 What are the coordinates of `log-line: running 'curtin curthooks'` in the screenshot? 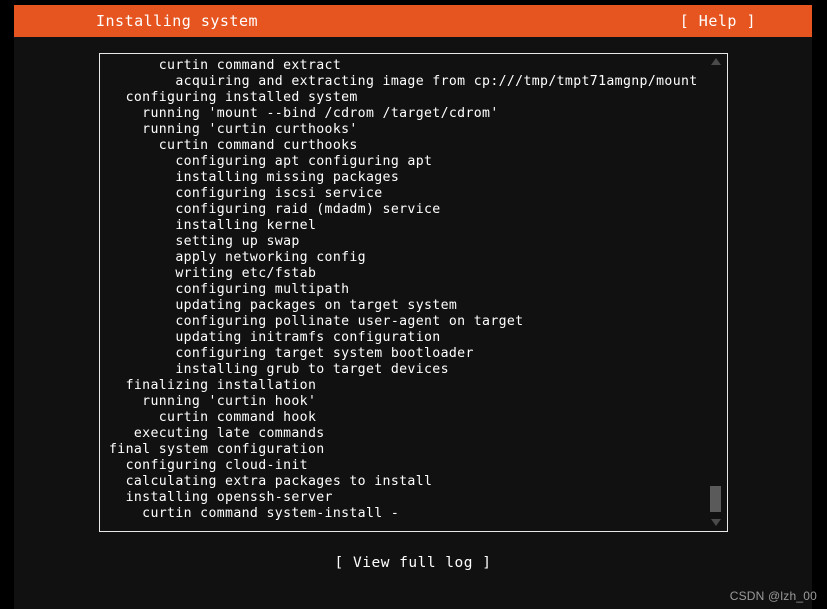 It's located at (233, 129).